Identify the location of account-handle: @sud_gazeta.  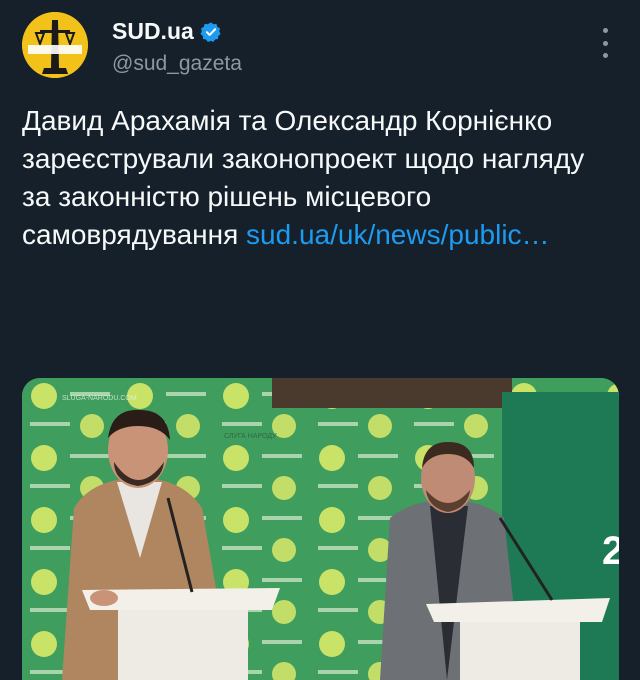
(177, 64).